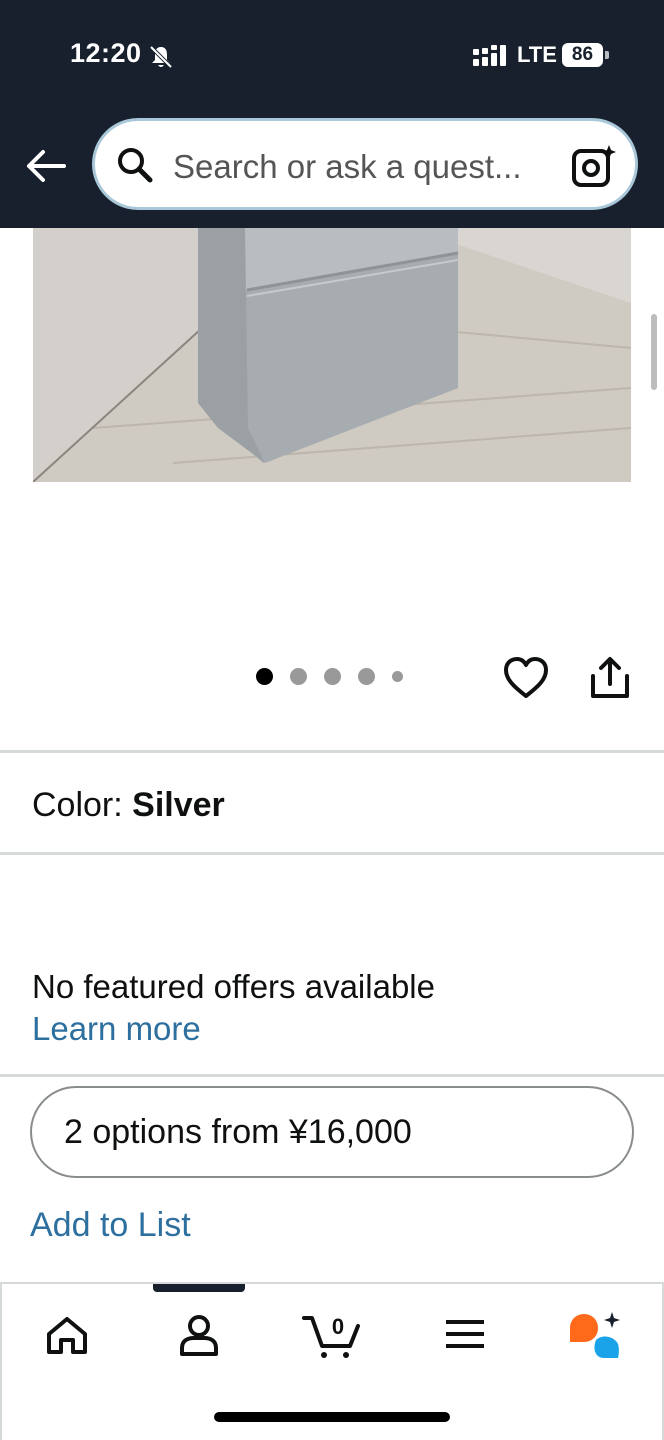 Image resolution: width=664 pixels, height=1440 pixels. What do you see at coordinates (67, 1335) in the screenshot?
I see `home-icon` at bounding box center [67, 1335].